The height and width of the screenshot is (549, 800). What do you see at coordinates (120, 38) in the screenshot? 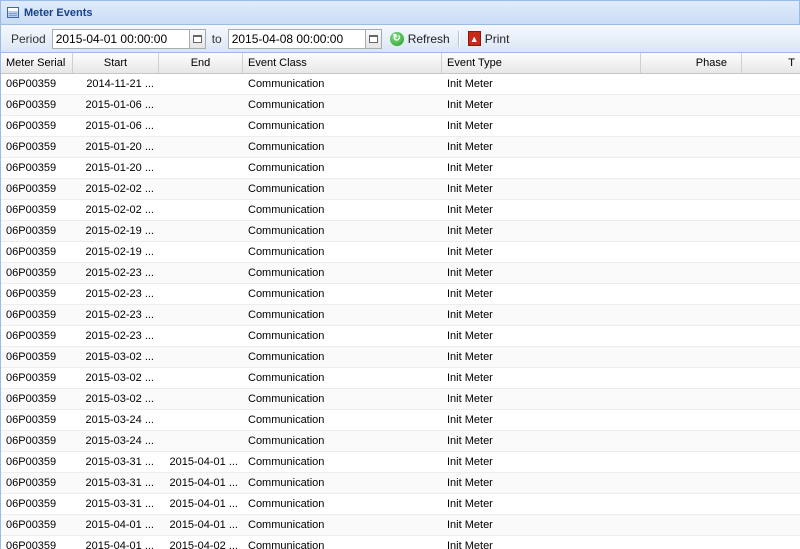
I see `from-date-input` at bounding box center [120, 38].